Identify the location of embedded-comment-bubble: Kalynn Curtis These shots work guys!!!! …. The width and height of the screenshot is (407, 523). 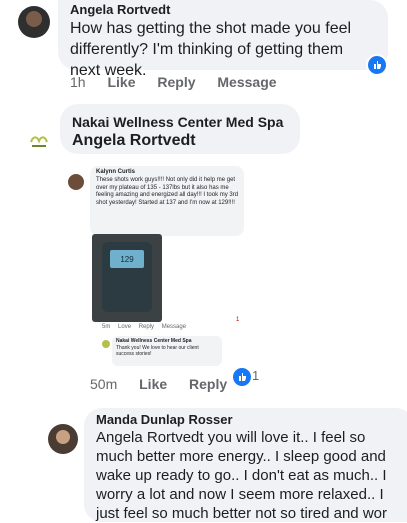
(167, 201).